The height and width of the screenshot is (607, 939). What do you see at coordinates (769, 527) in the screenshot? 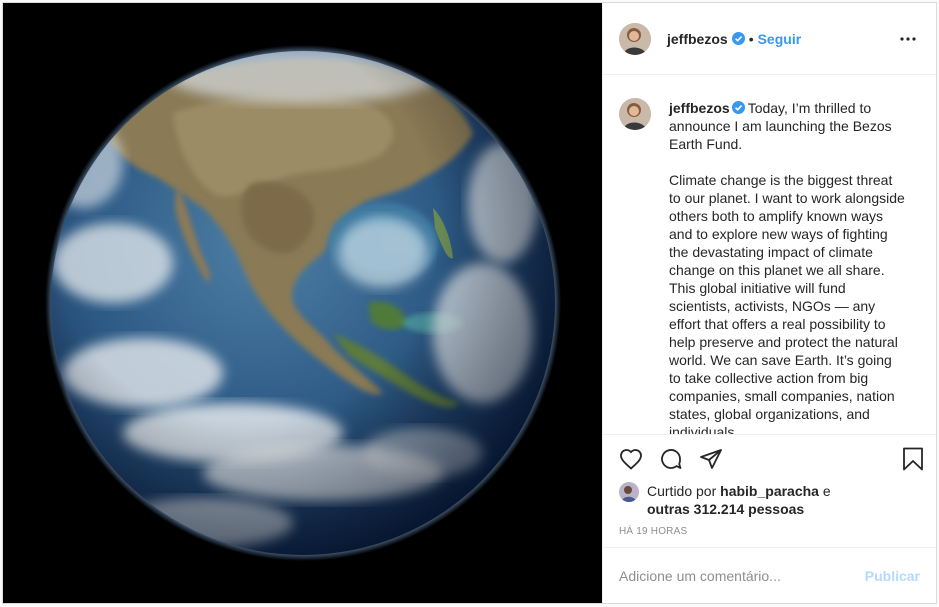
I see `post-timestamp: Há 19 horas` at bounding box center [769, 527].